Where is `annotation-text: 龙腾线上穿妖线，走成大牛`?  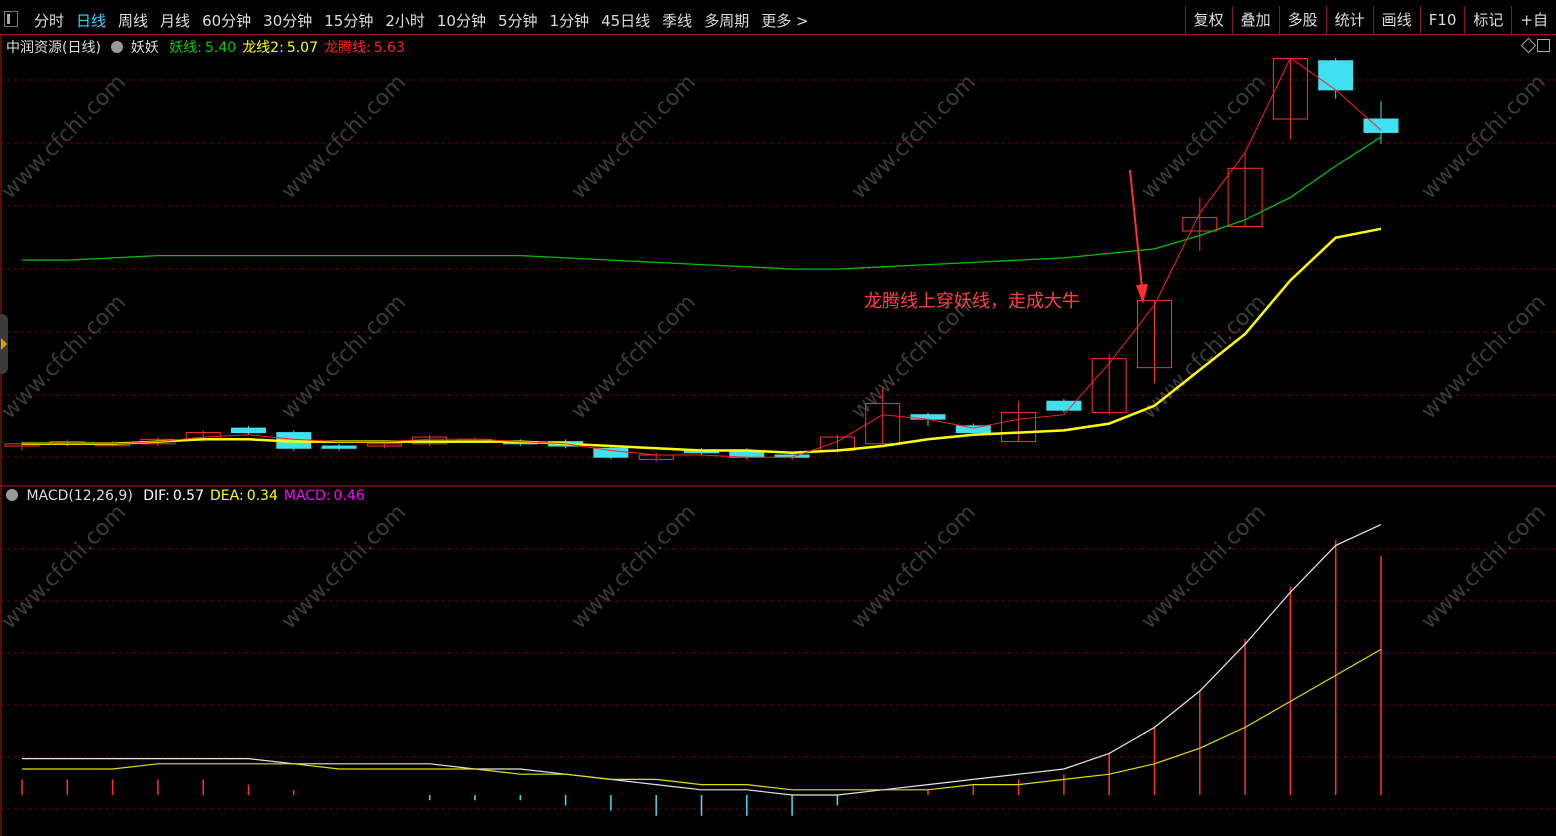
annotation-text: 龙腾线上穿妖线，走成大牛 is located at coordinates (972, 301).